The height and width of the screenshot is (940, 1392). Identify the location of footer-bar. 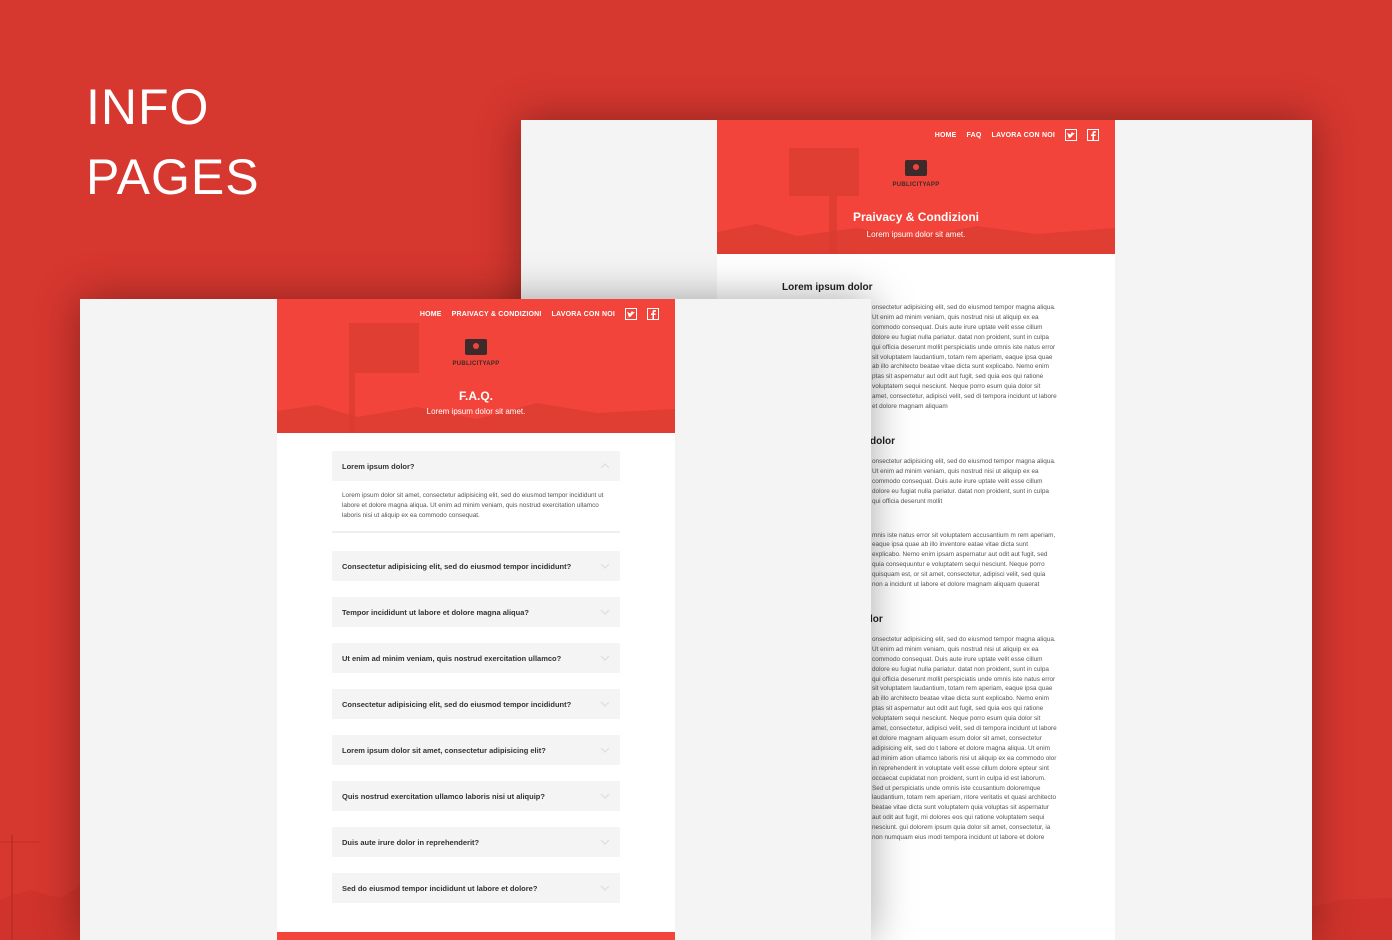
(476, 936).